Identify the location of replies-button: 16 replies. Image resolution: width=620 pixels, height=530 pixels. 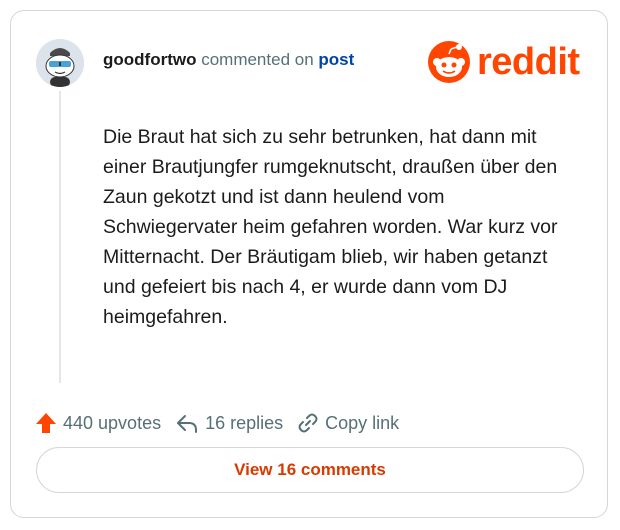
(229, 423).